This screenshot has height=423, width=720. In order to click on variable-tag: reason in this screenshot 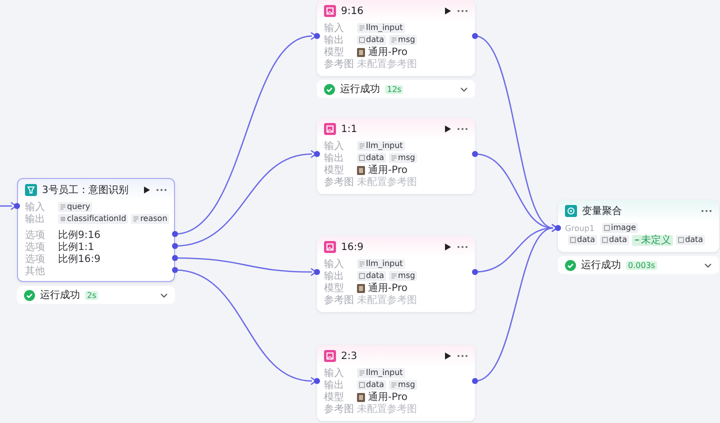, I will do `click(150, 219)`.